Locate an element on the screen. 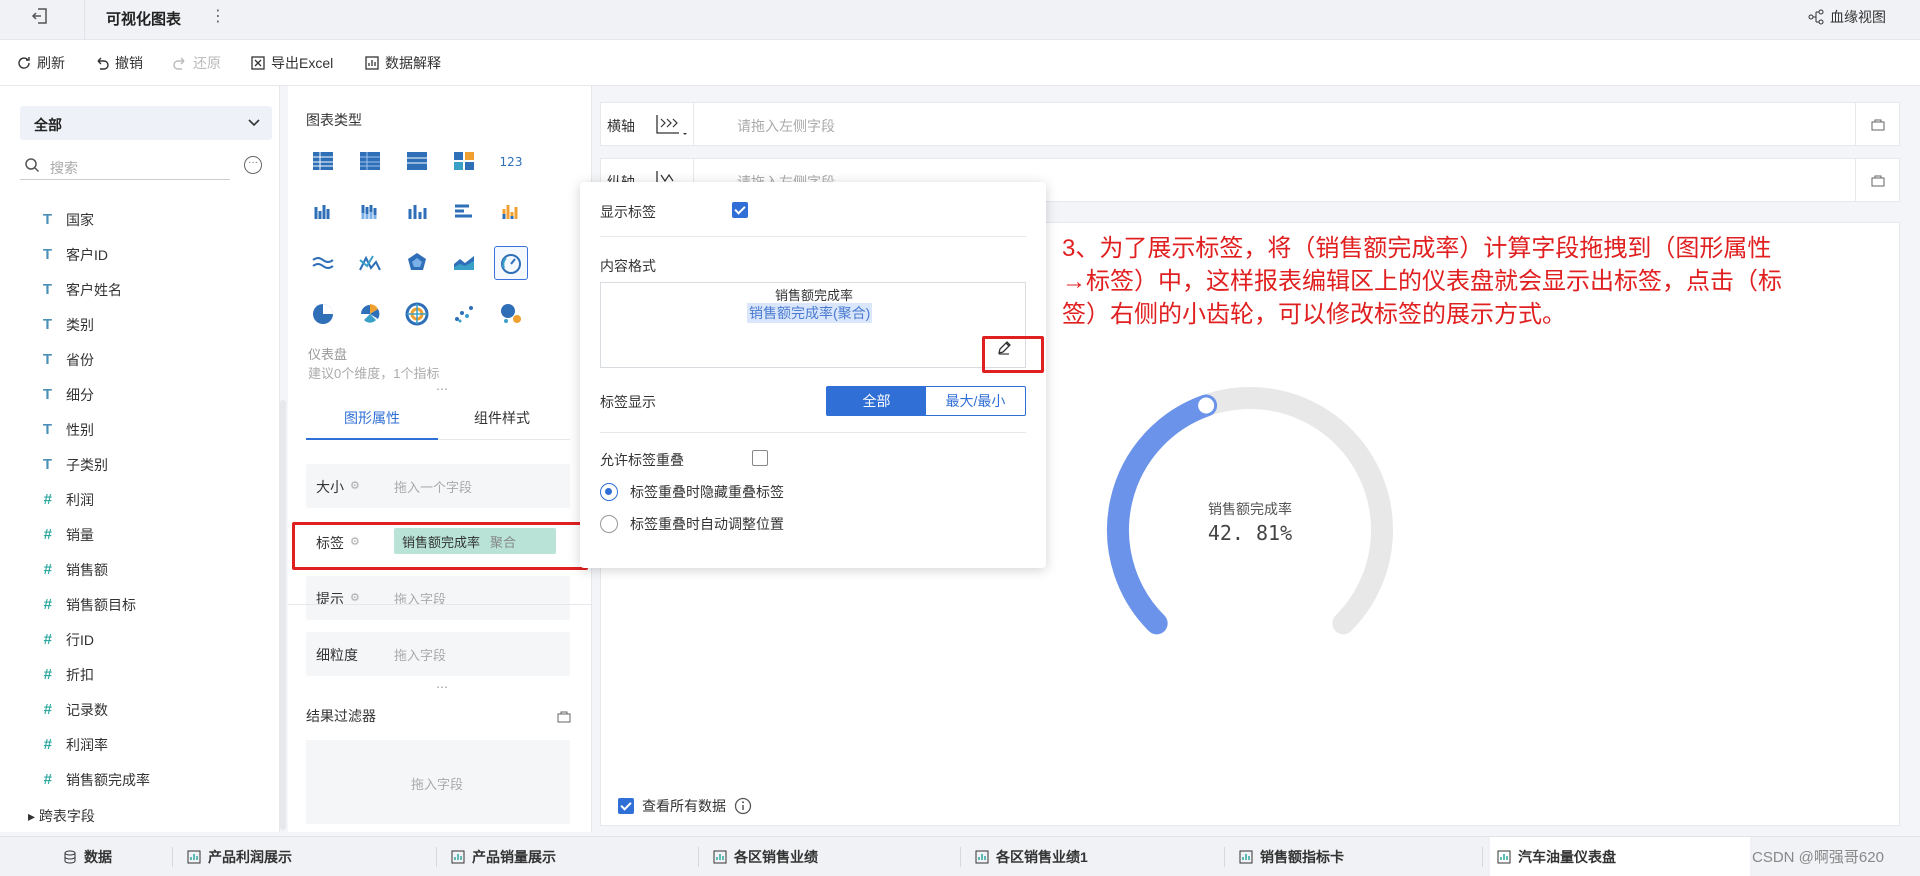  field-item: # 利润率 is located at coordinates (135, 744).